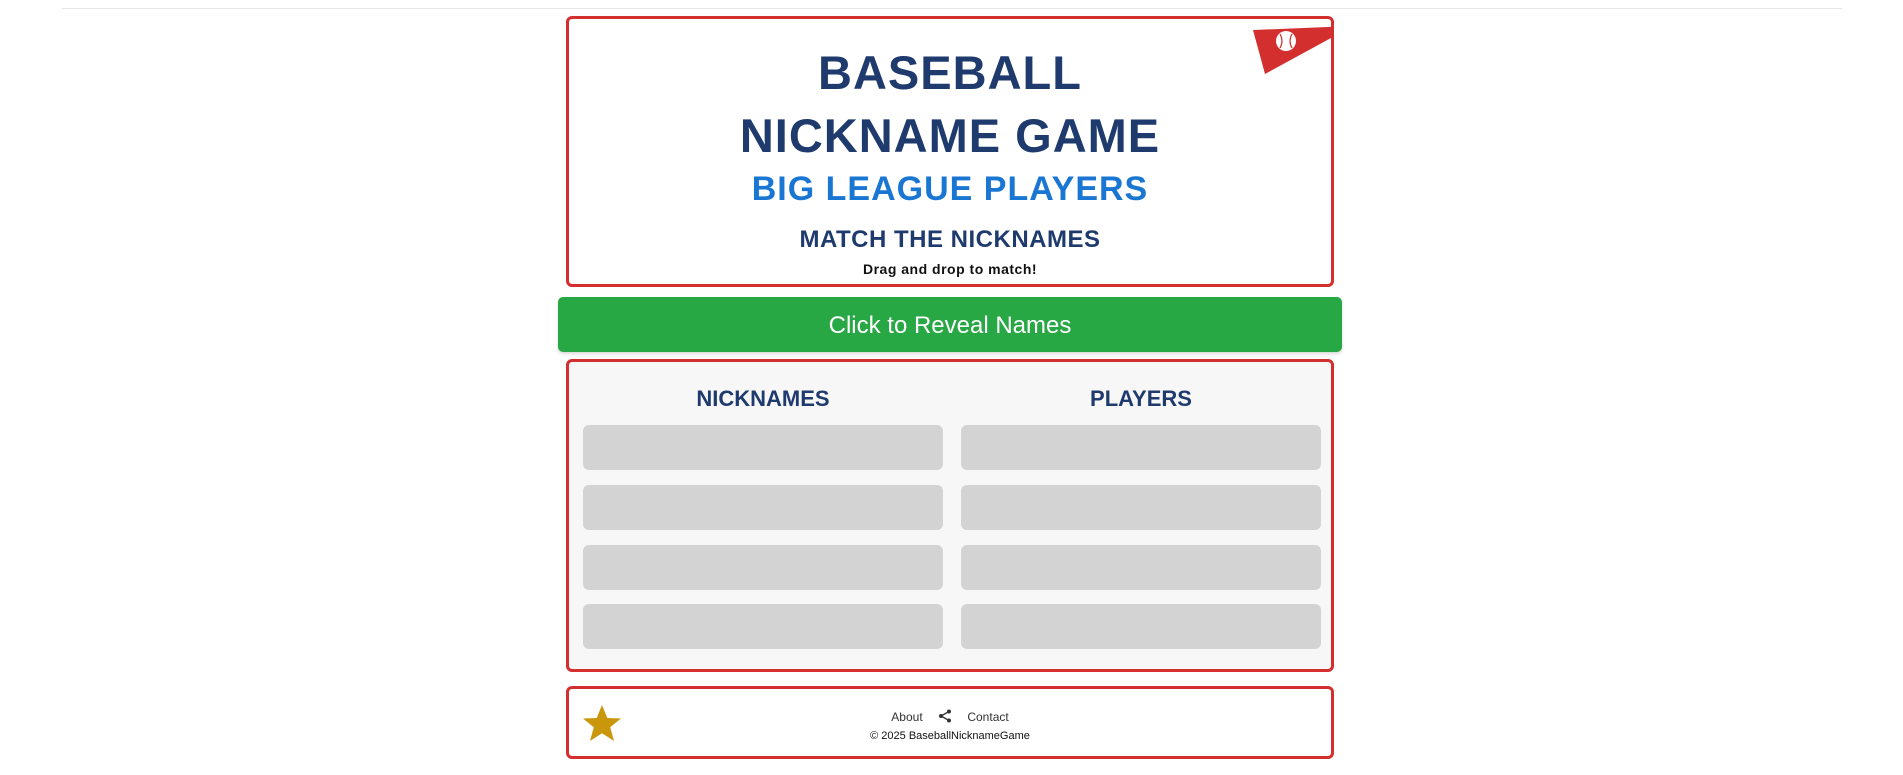 The image size is (1903, 775). I want to click on section-title: MATCH THE NICKNAMES, so click(950, 239).